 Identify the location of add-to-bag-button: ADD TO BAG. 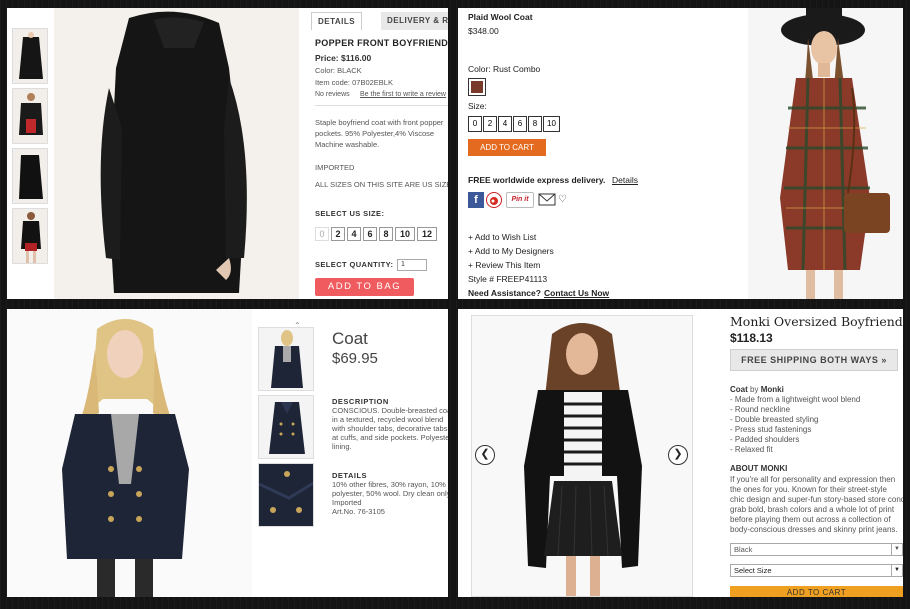
(364, 287).